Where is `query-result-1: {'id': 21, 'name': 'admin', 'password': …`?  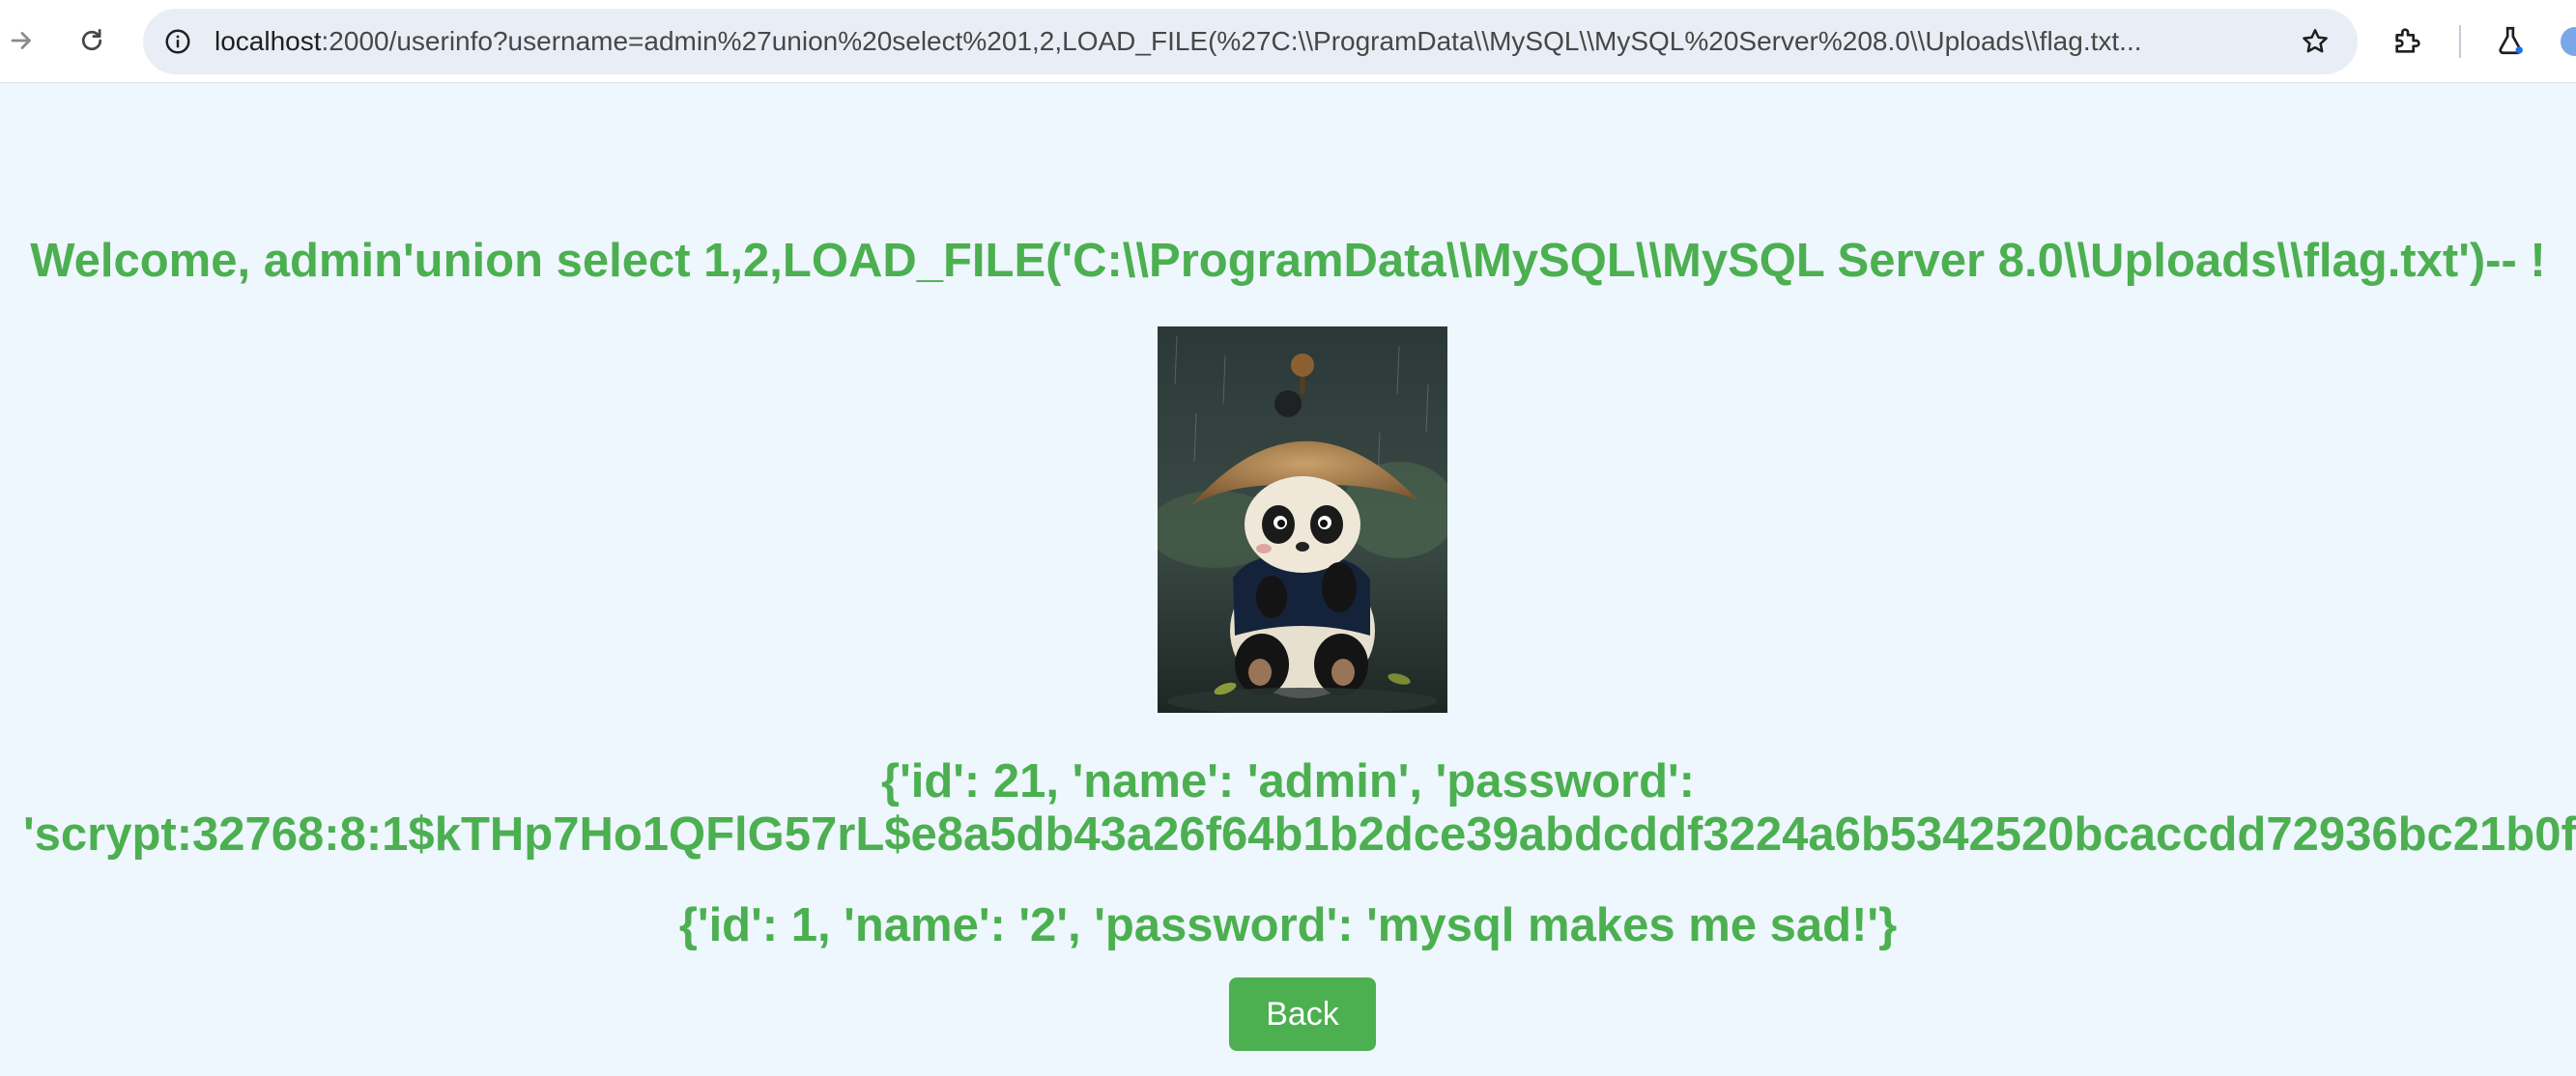 query-result-1: {'id': 21, 'name': 'admin', 'password': … is located at coordinates (1288, 808).